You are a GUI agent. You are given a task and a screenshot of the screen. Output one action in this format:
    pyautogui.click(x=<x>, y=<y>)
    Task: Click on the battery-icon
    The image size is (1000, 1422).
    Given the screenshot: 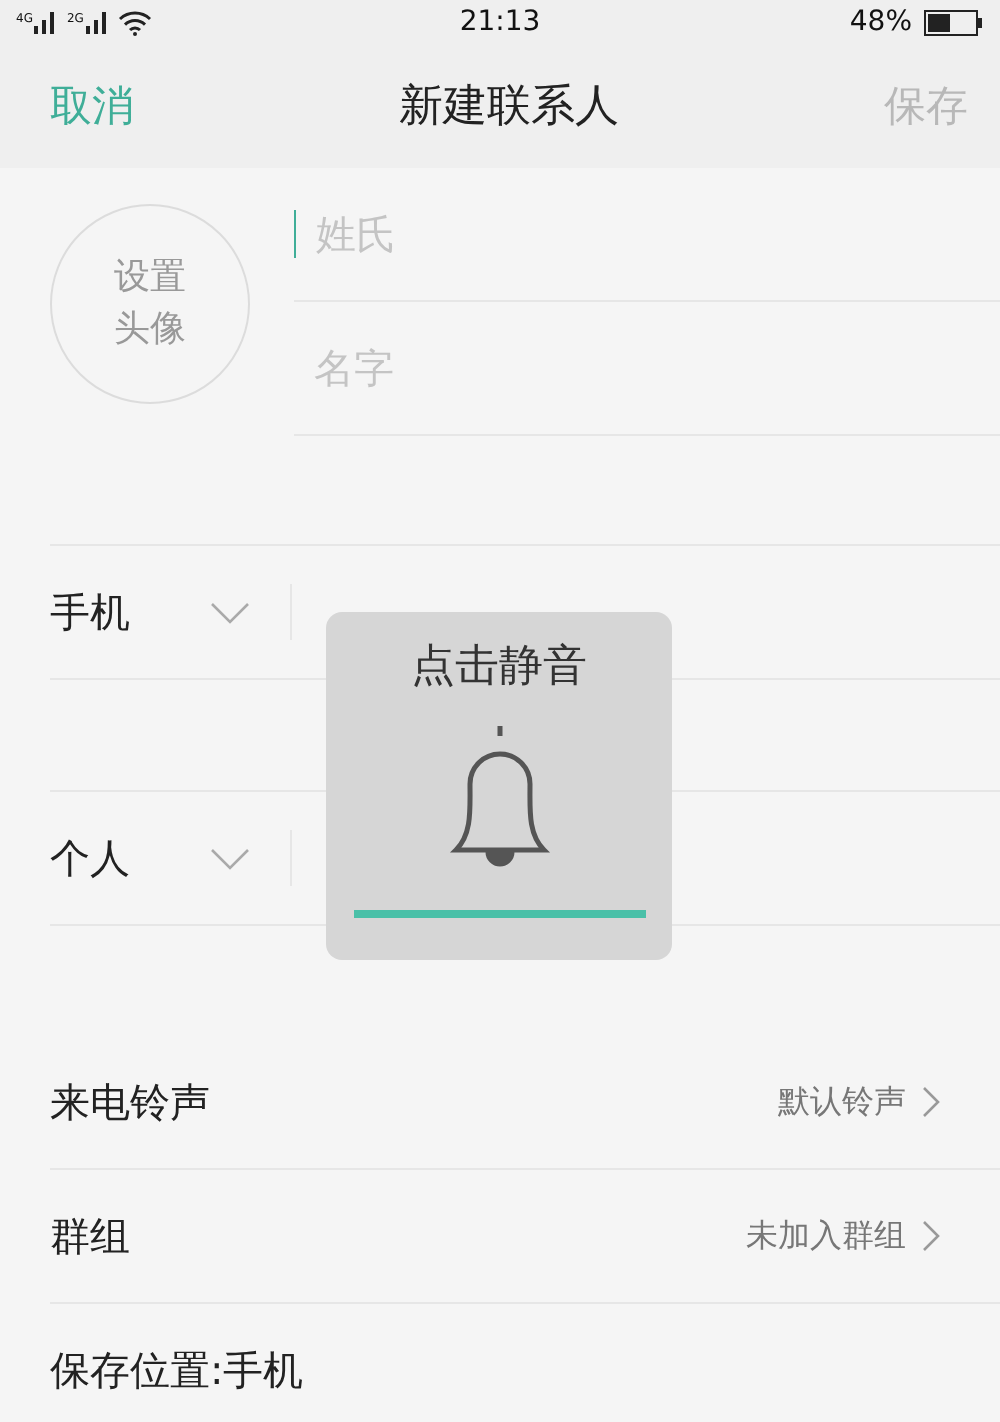 What is the action you would take?
    pyautogui.click(x=954, y=22)
    